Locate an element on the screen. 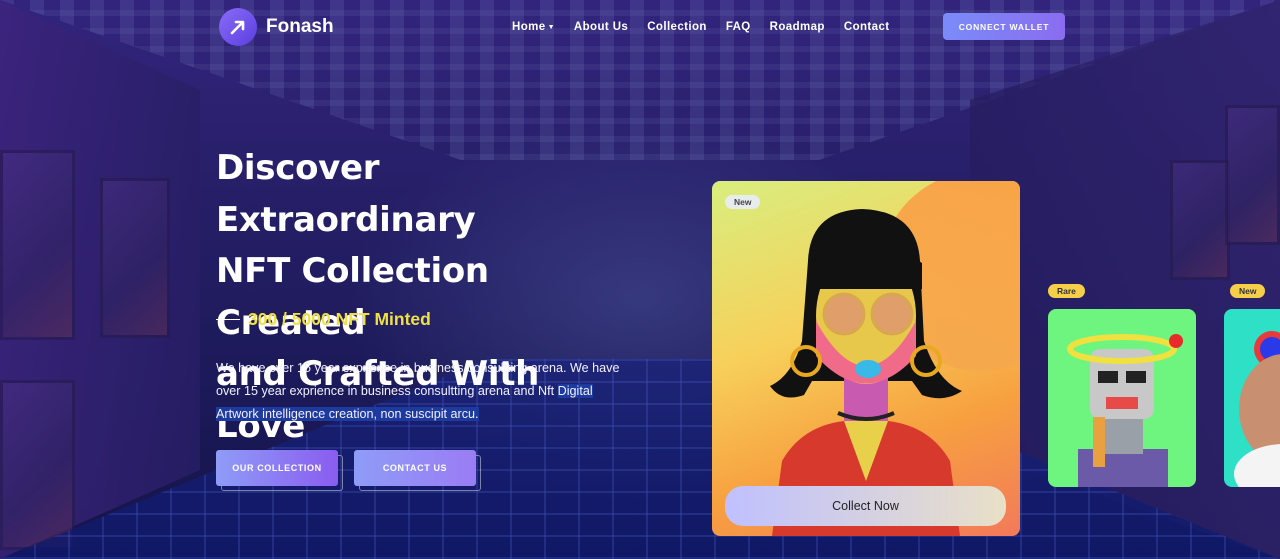  brand-logo: Fonash is located at coordinates (276, 27).